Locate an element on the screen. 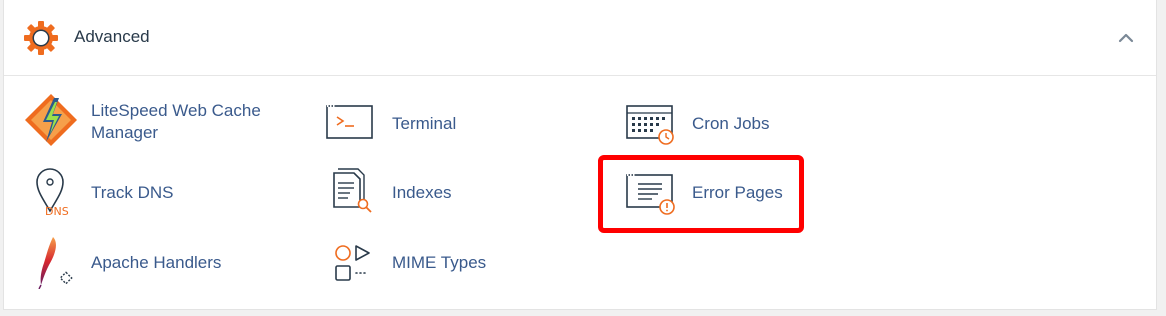  apache-handlers-link: Apache Handlers is located at coordinates (143, 263).